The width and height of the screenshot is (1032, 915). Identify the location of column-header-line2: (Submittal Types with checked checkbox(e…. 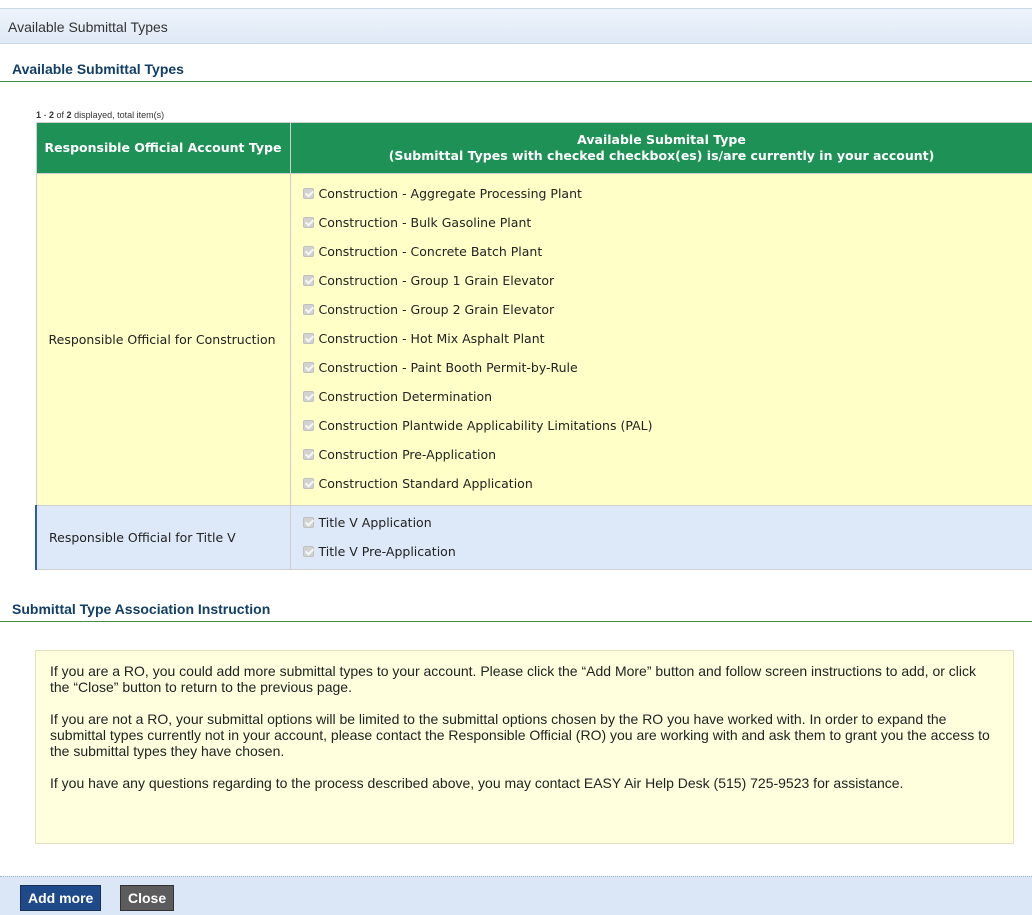
(661, 155).